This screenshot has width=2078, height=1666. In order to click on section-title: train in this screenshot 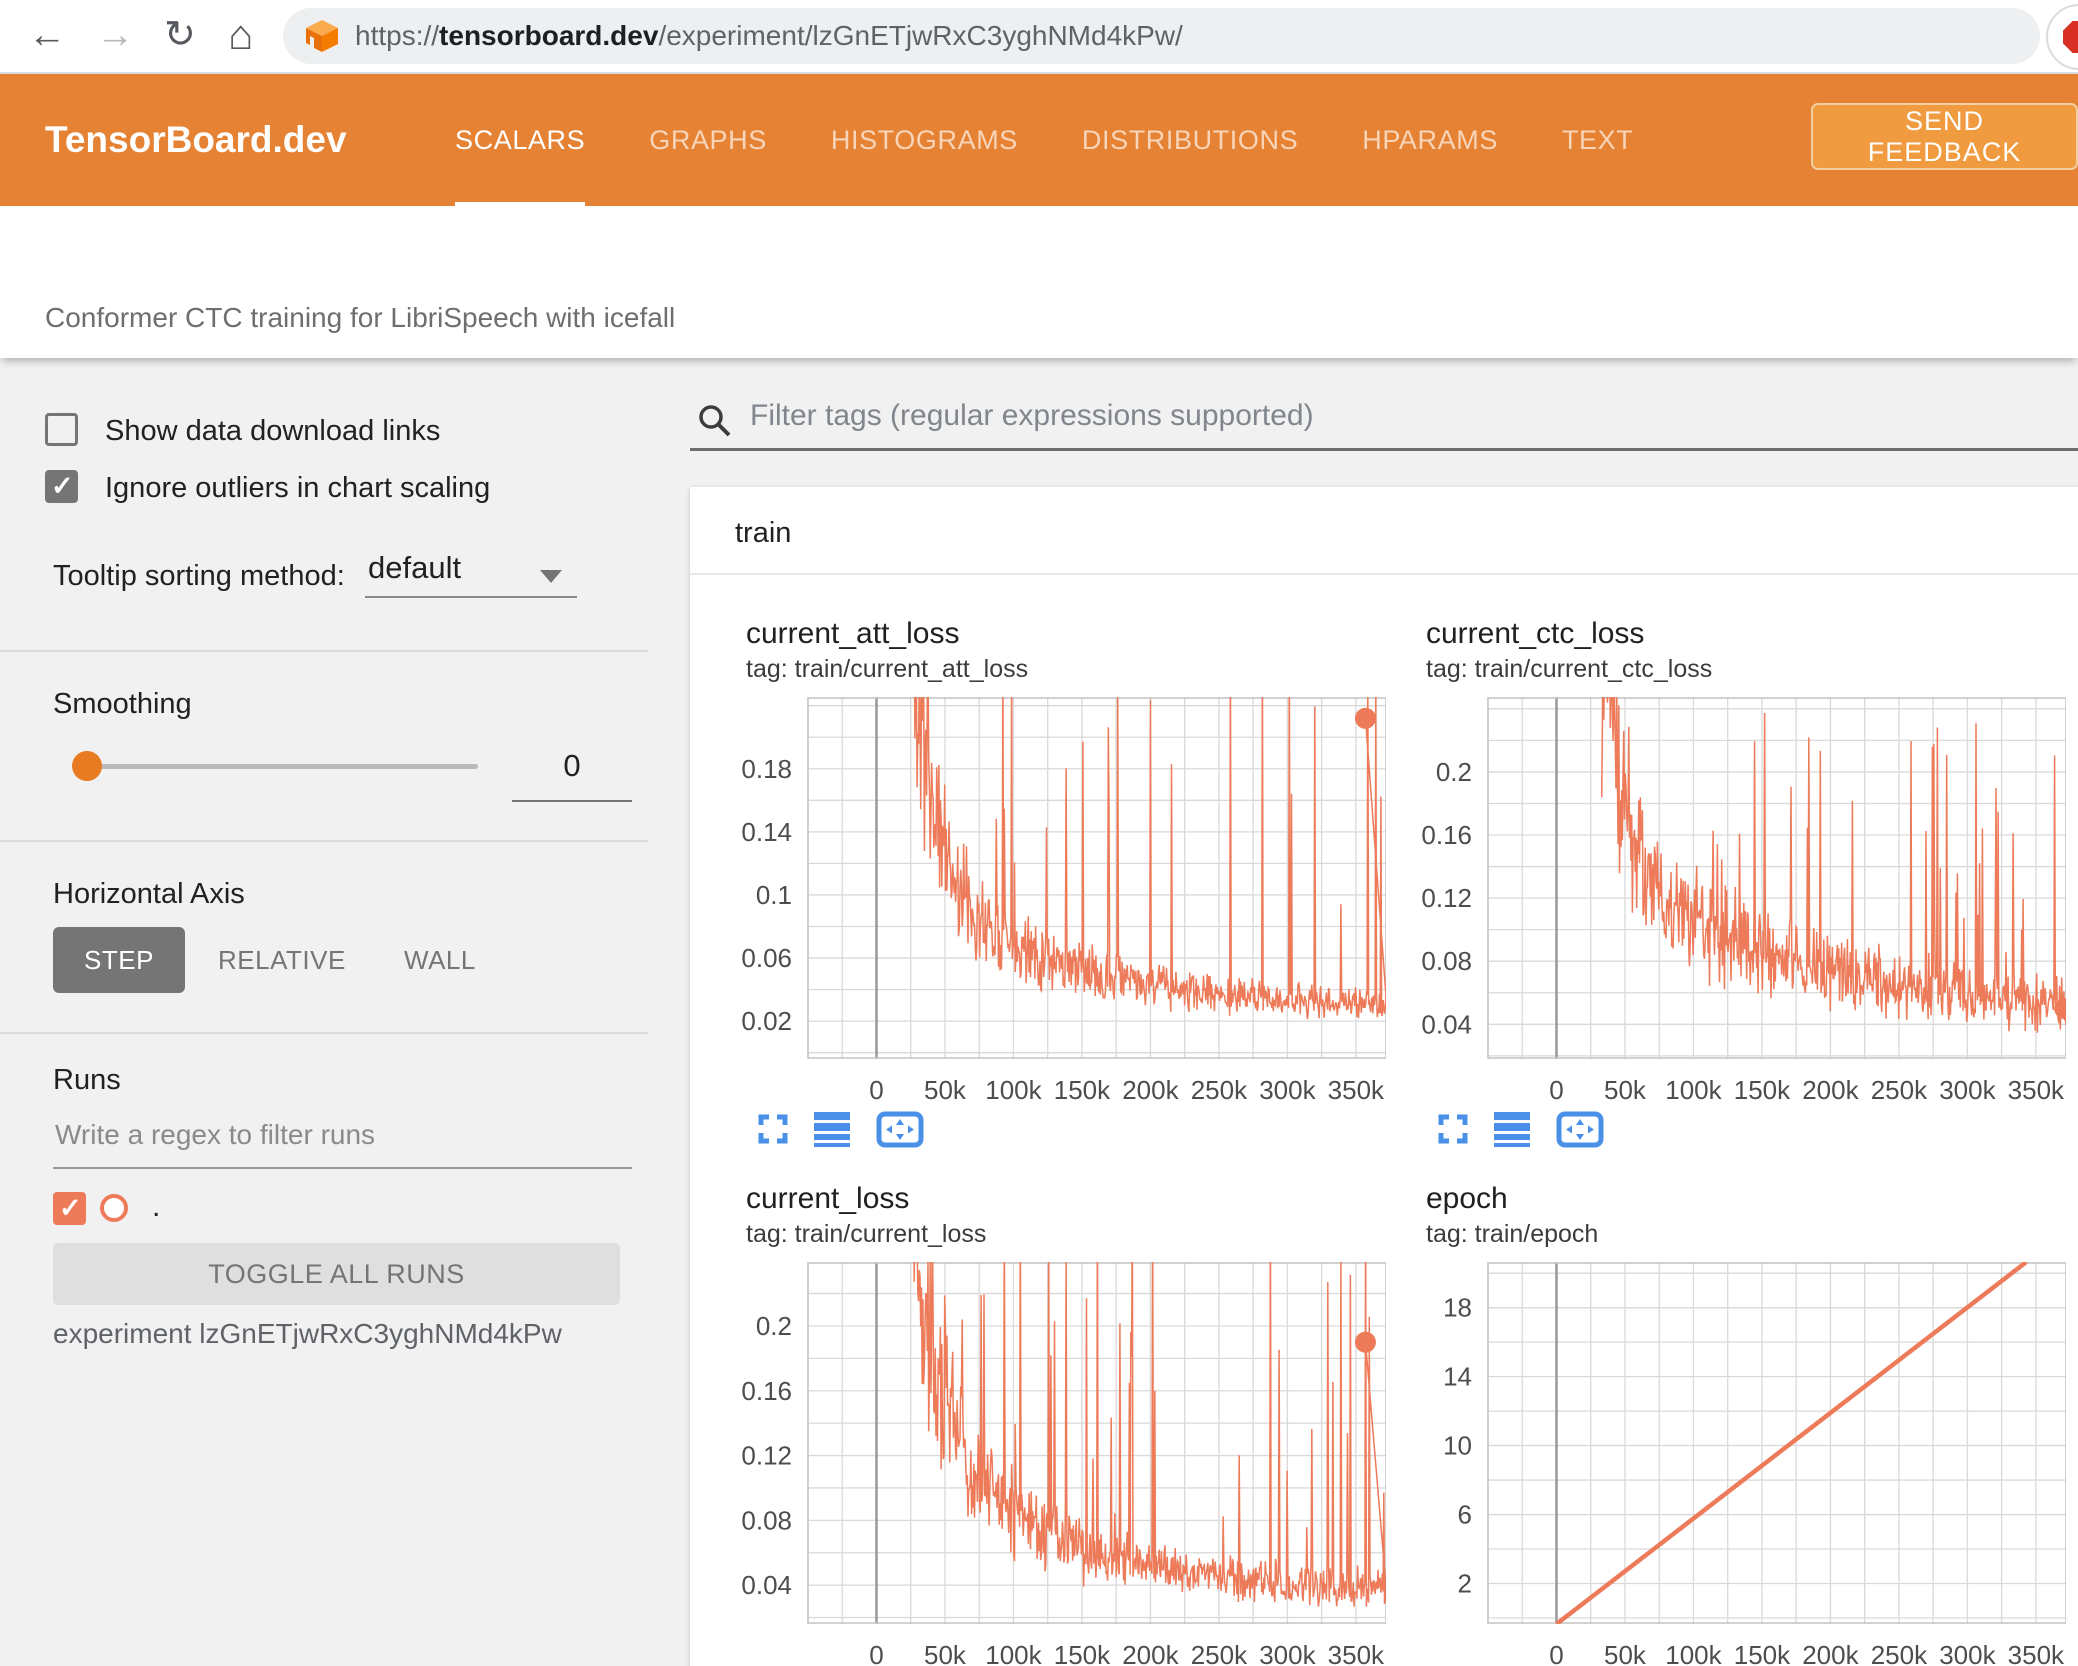, I will do `click(763, 533)`.